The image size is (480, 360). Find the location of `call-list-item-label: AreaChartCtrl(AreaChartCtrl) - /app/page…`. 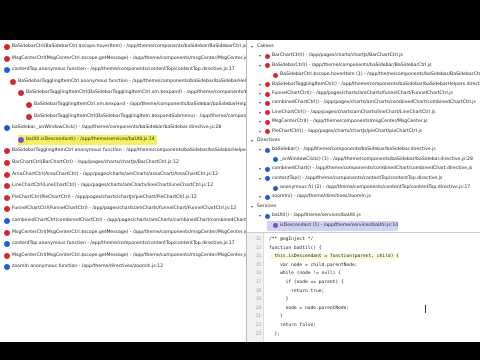

call-list-item-label: AreaChartCtrl(AreaChartCtrl) - /app/page… is located at coordinates (115, 174).